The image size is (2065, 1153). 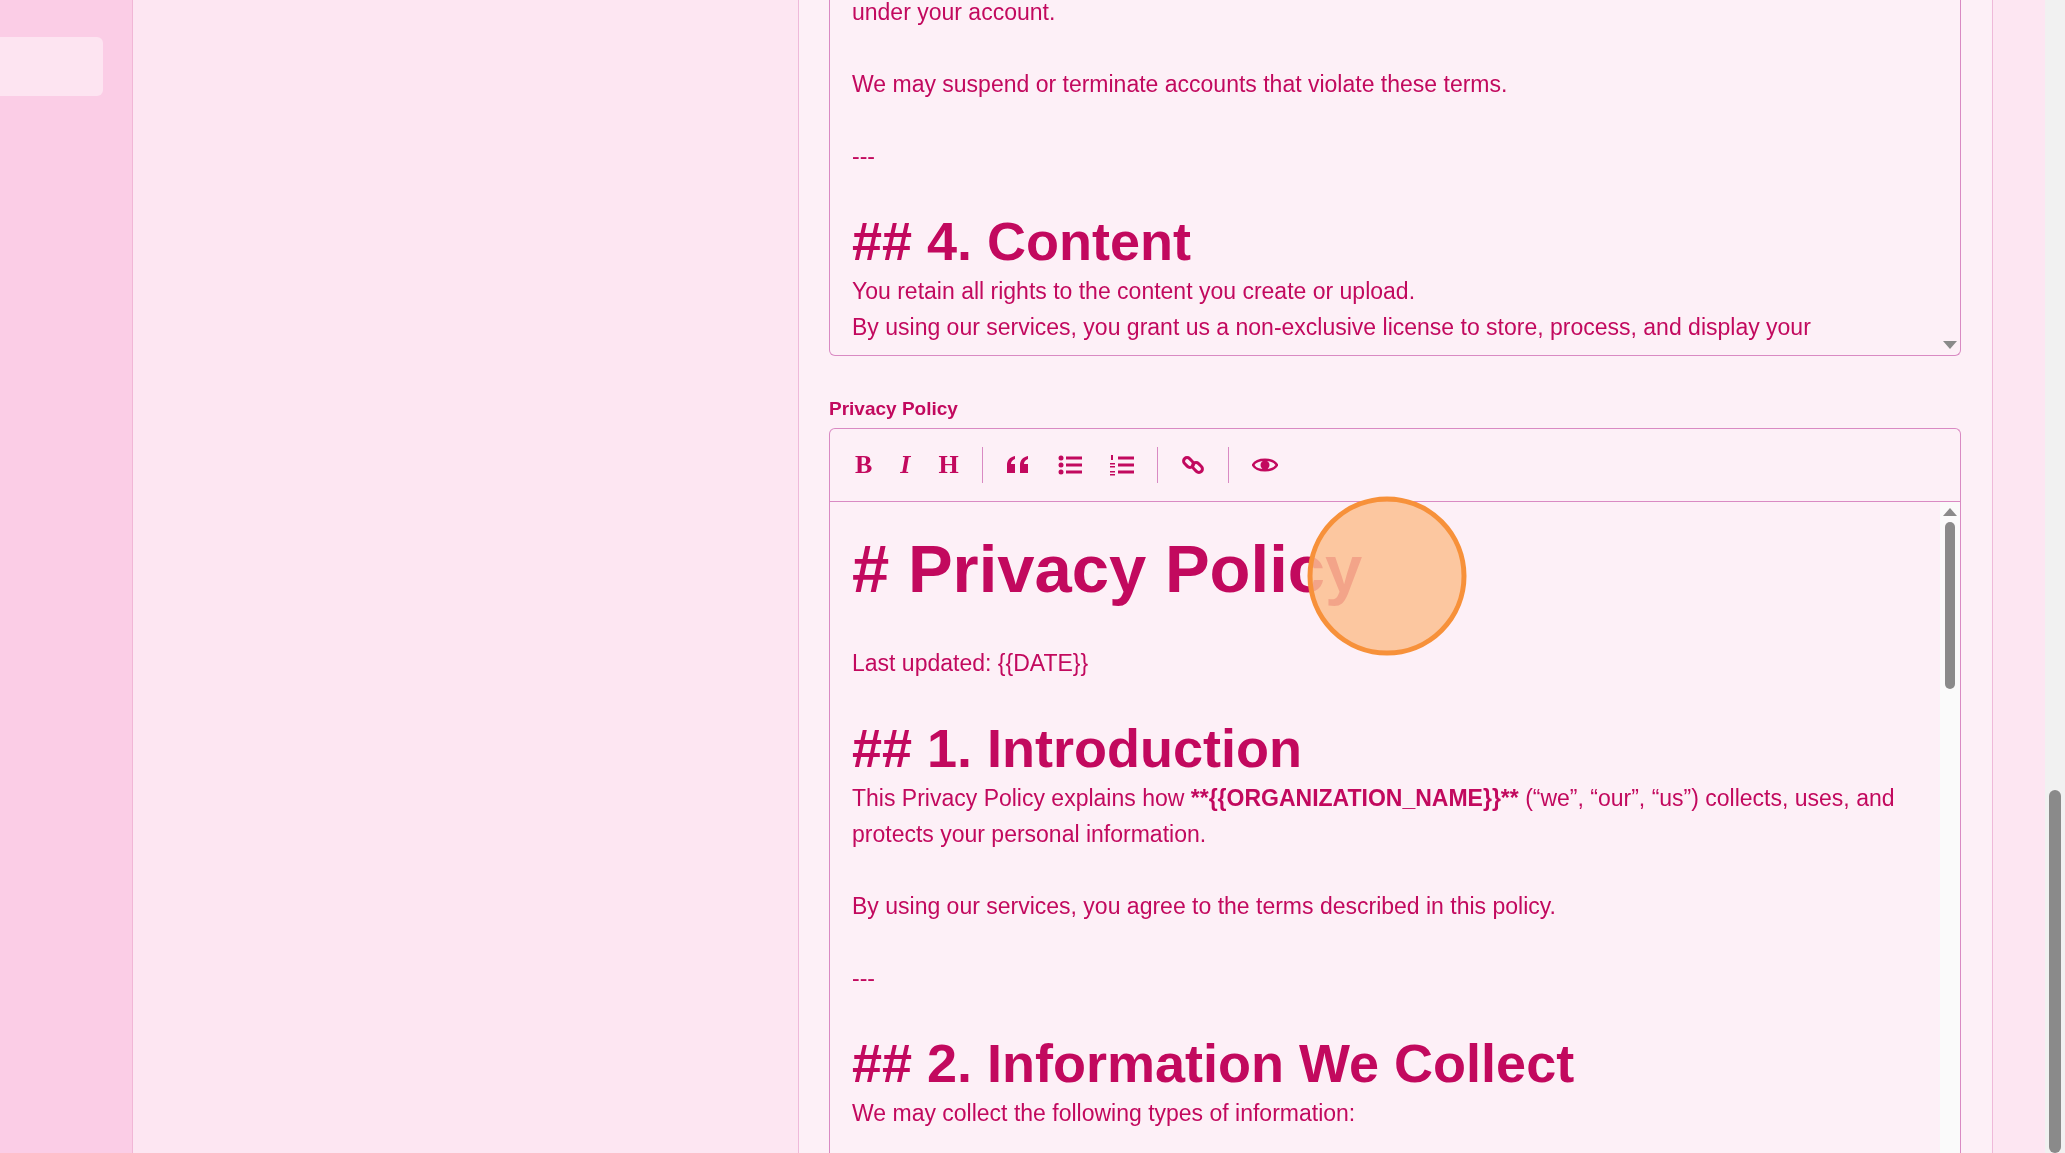 I want to click on format-button: H, so click(x=948, y=465).